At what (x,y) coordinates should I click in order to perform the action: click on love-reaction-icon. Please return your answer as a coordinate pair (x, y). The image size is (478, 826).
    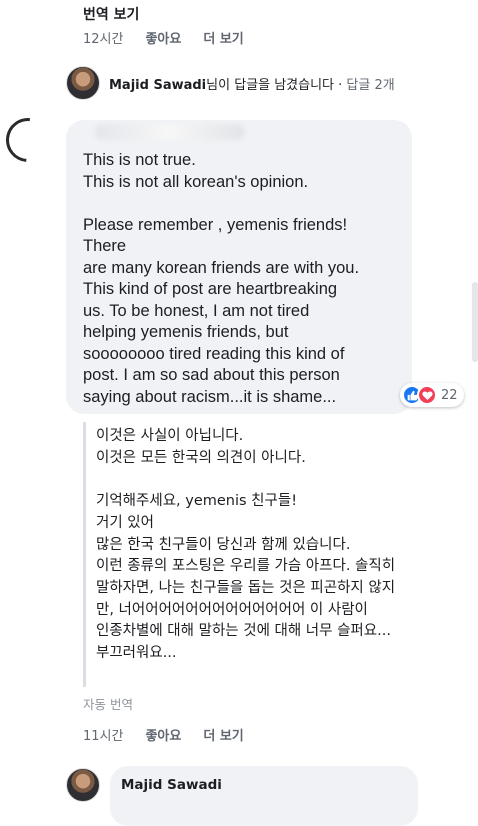
    Looking at the image, I should click on (427, 395).